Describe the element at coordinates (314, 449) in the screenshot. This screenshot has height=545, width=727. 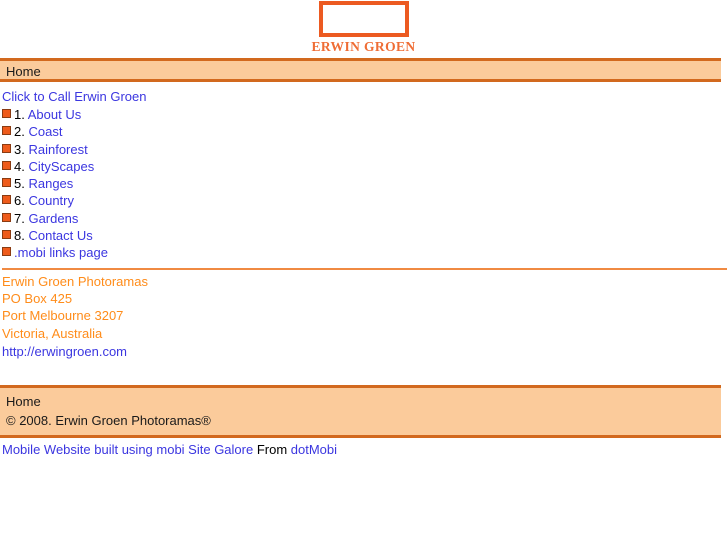
I see `dotmobi-link: dotMobi` at that location.